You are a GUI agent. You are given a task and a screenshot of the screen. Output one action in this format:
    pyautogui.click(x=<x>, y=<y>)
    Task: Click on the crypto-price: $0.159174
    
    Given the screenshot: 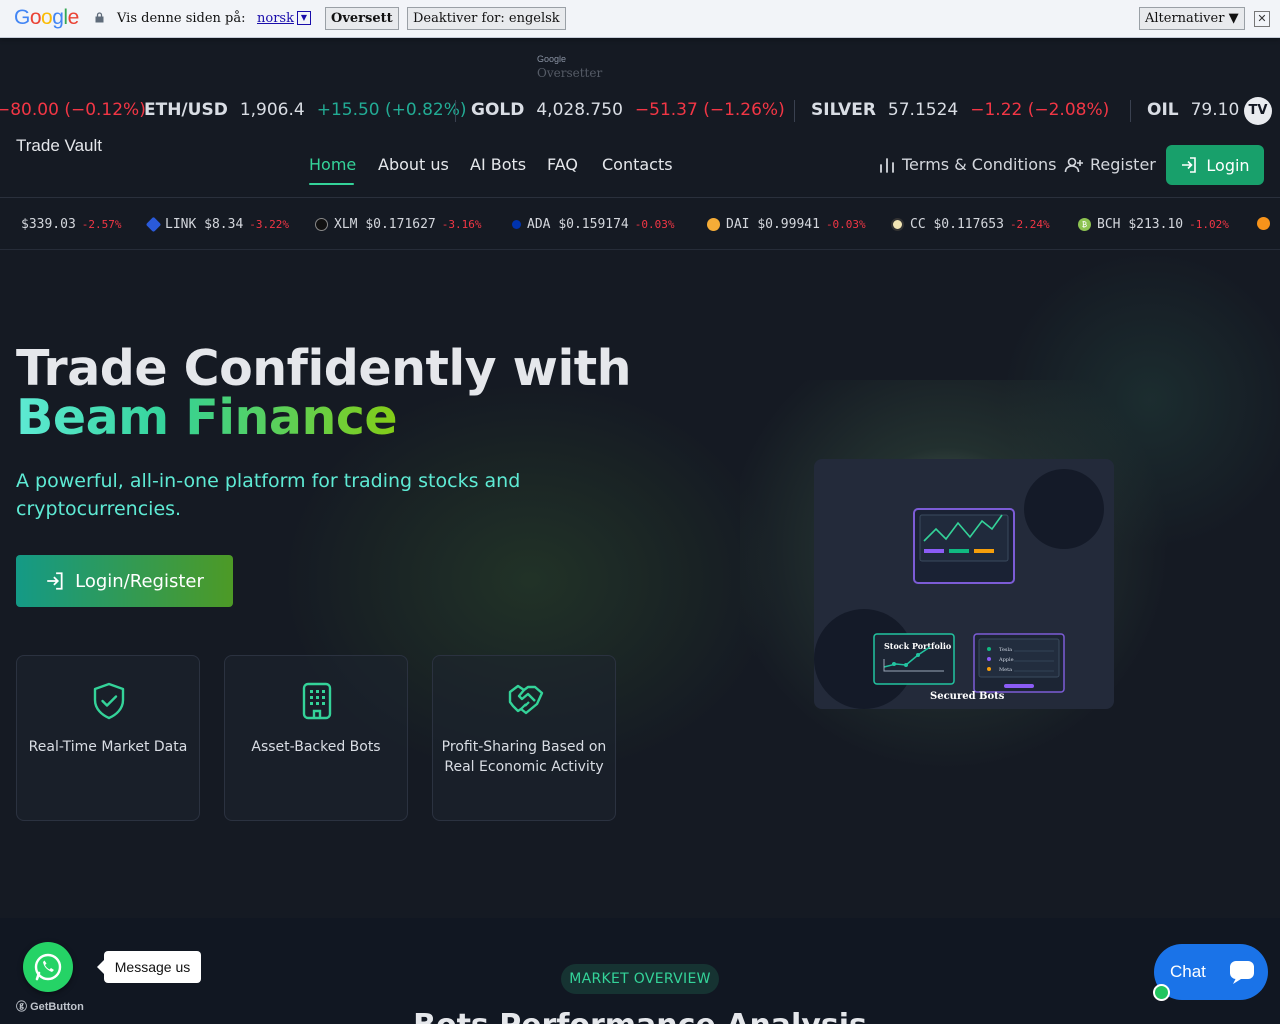 What is the action you would take?
    pyautogui.click(x=593, y=224)
    